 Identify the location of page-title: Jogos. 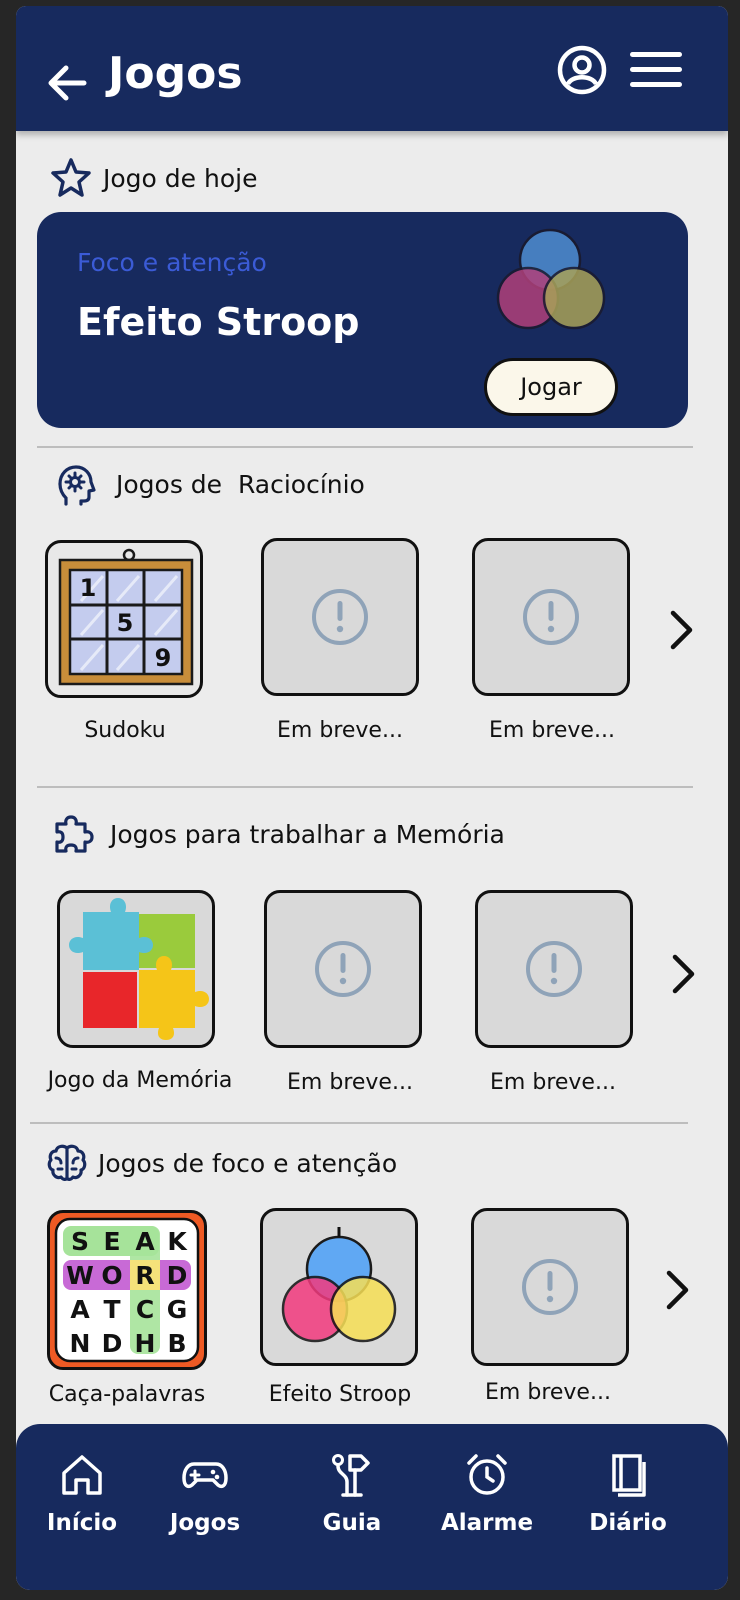
(175, 73).